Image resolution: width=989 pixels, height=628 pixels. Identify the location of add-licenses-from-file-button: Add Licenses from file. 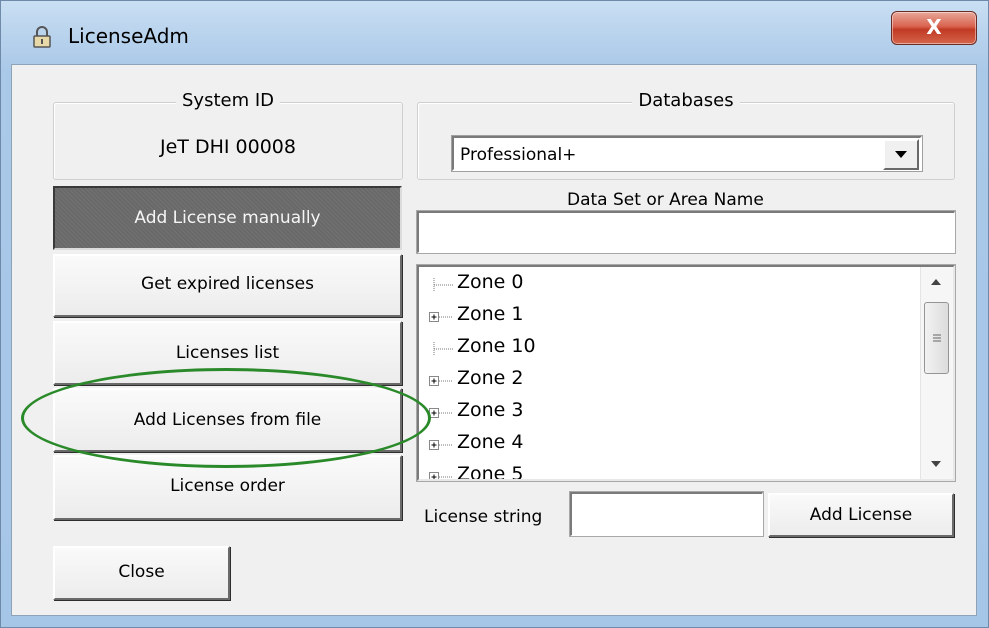
(227, 420).